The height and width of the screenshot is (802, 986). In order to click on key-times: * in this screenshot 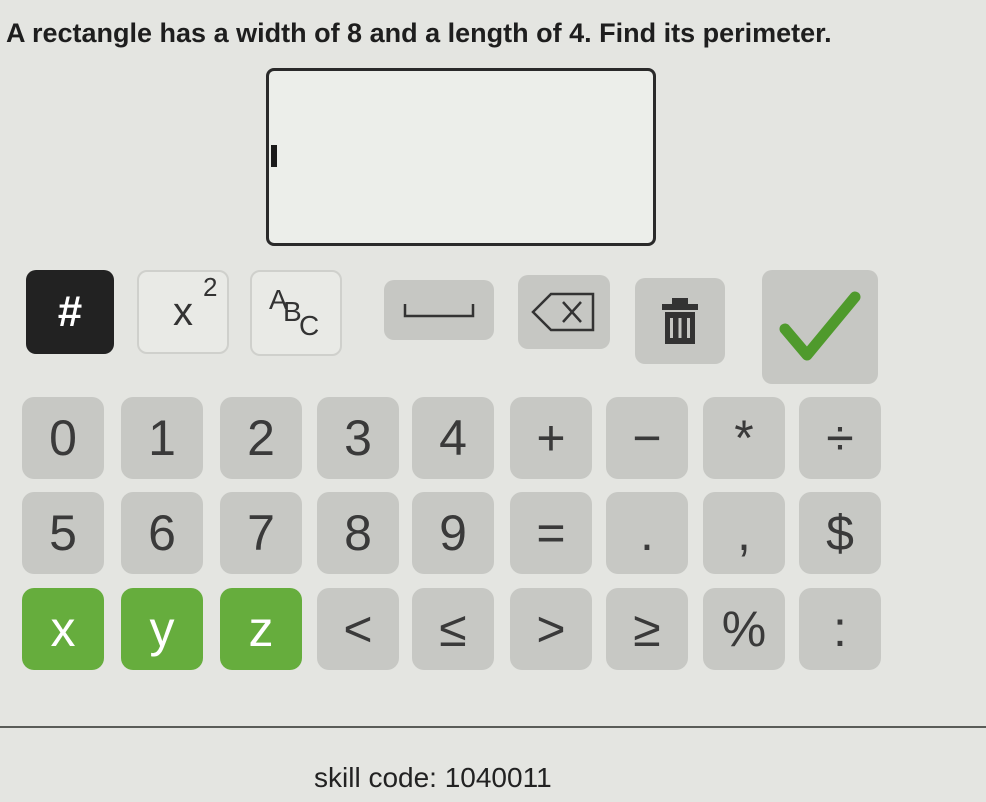, I will do `click(744, 438)`.